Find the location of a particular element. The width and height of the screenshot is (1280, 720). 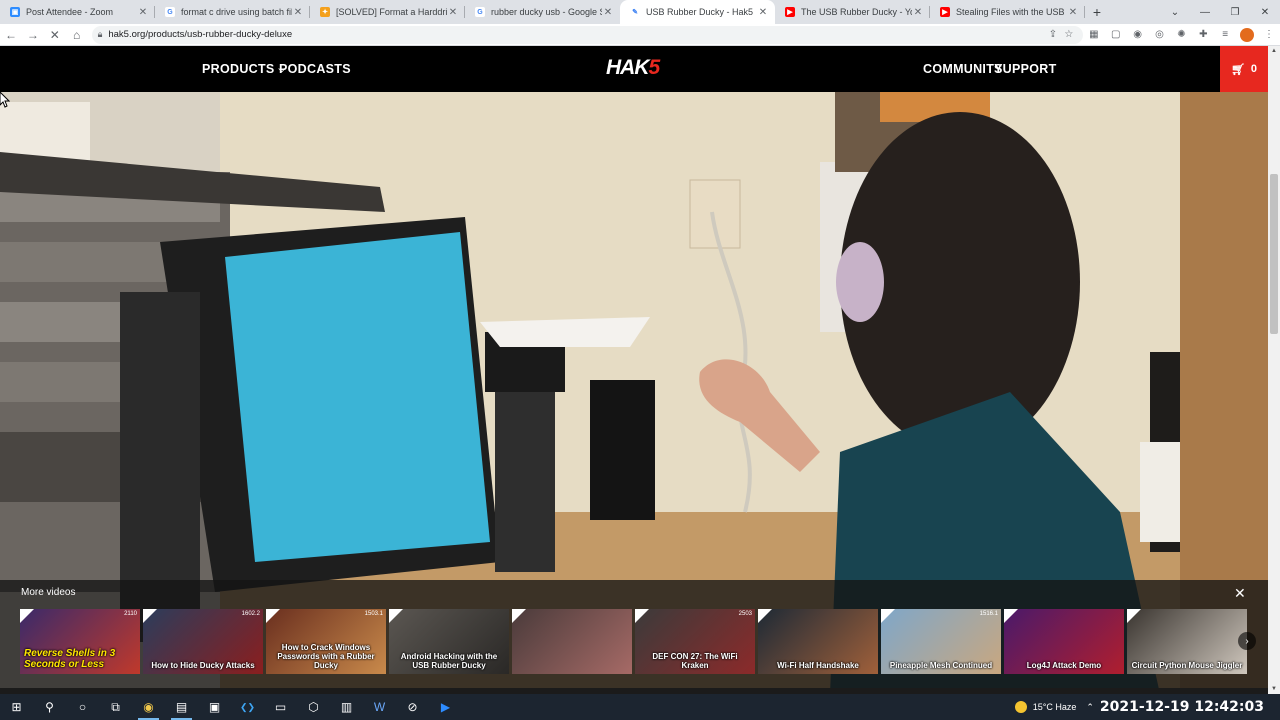

browser-tab: ✎ USB Rubber Ducky - Hak5 ✕ is located at coordinates (697, 12).